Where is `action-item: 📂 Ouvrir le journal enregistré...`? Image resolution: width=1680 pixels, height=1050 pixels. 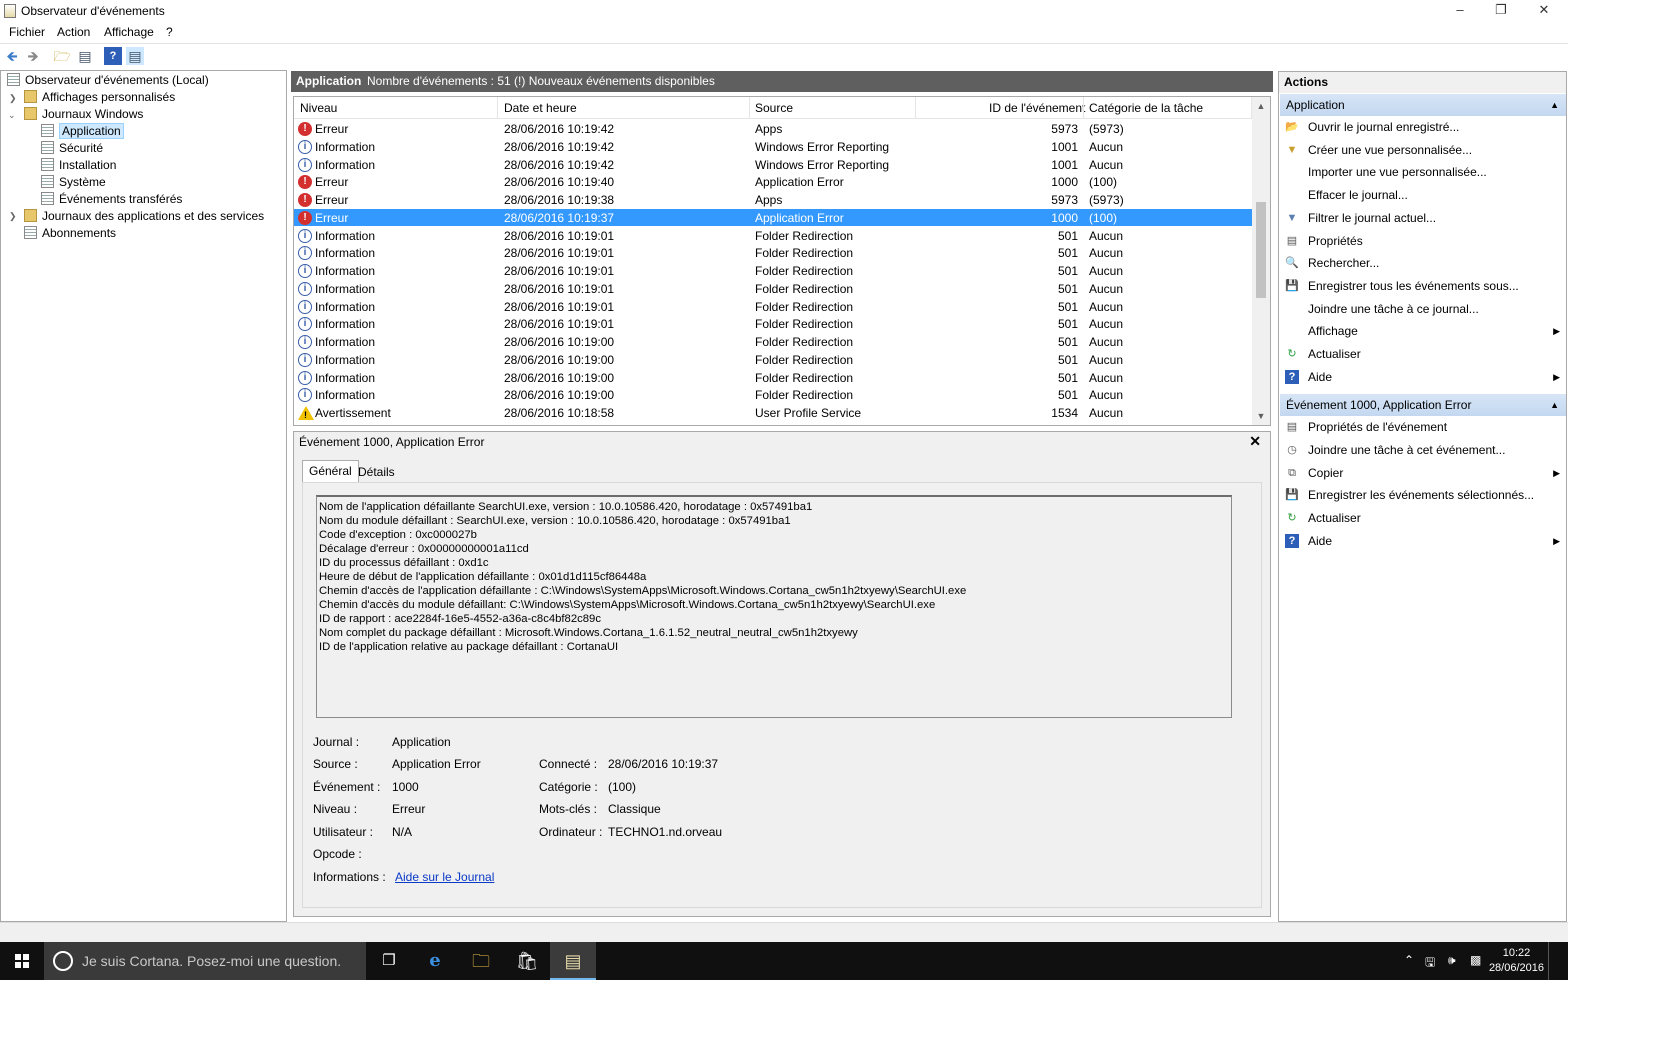
action-item: 📂 Ouvrir le journal enregistré... is located at coordinates (1422, 127).